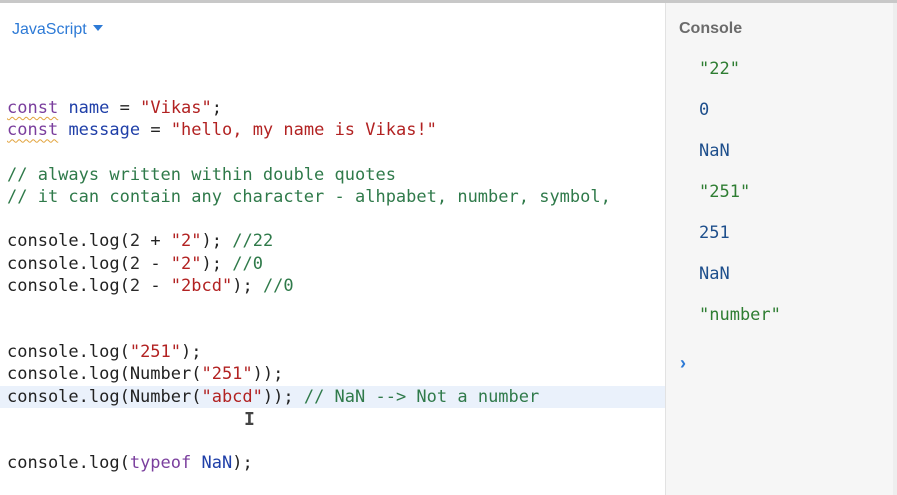 This screenshot has width=897, height=495. I want to click on code-line: console.log(typeof NaN);, so click(332, 463).